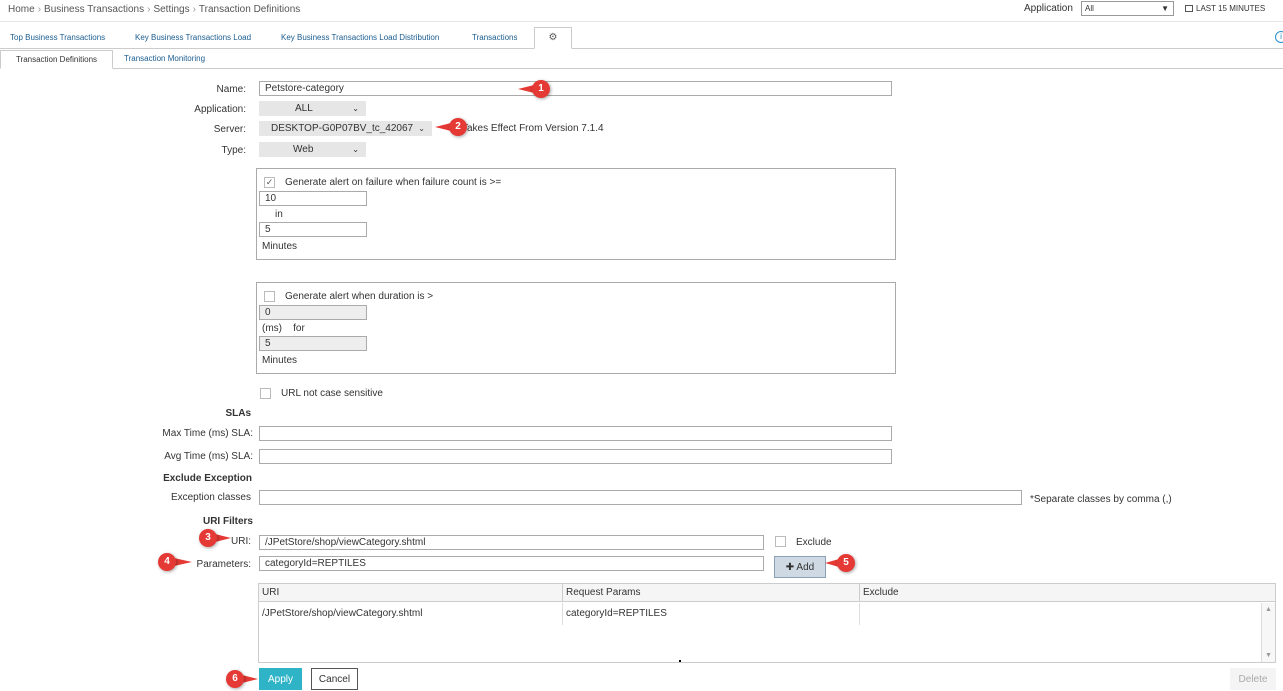 This screenshot has width=1283, height=691. What do you see at coordinates (511, 542) in the screenshot?
I see `uri-input: /JPetStore/shop/viewCategory.shtml` at bounding box center [511, 542].